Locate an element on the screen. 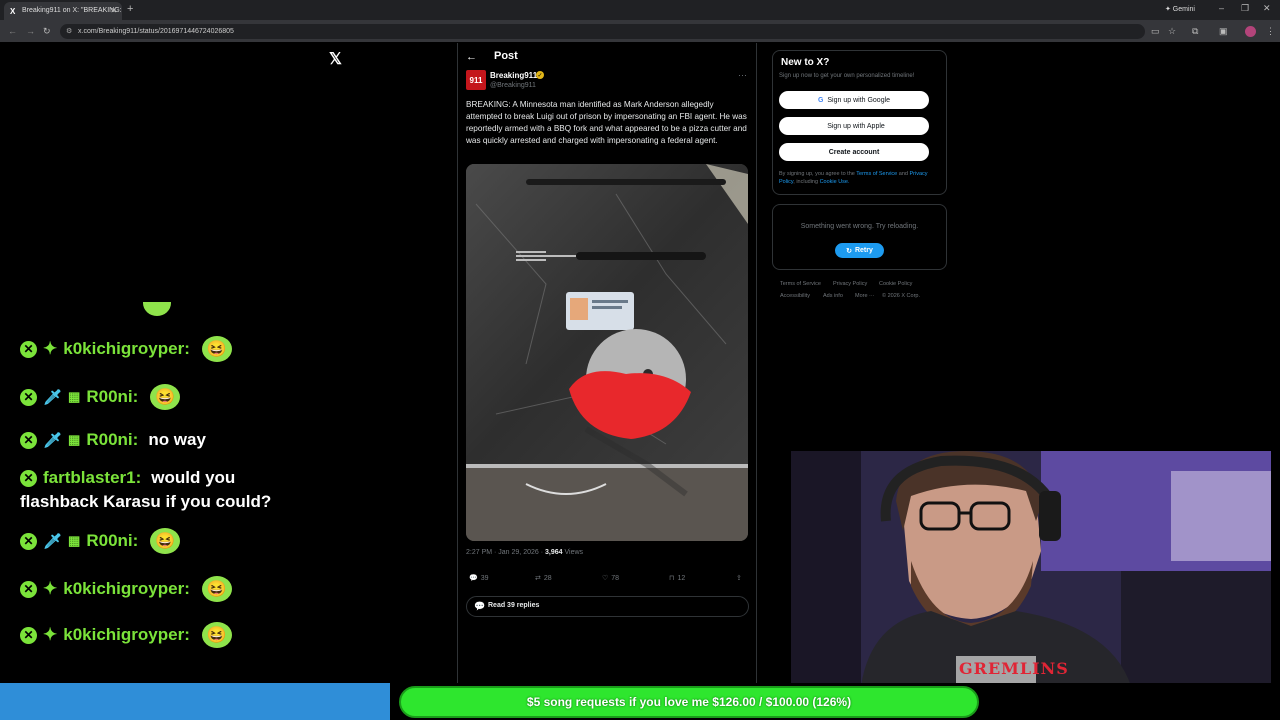 This screenshot has width=1280, height=720. like-count: 78 is located at coordinates (615, 578).